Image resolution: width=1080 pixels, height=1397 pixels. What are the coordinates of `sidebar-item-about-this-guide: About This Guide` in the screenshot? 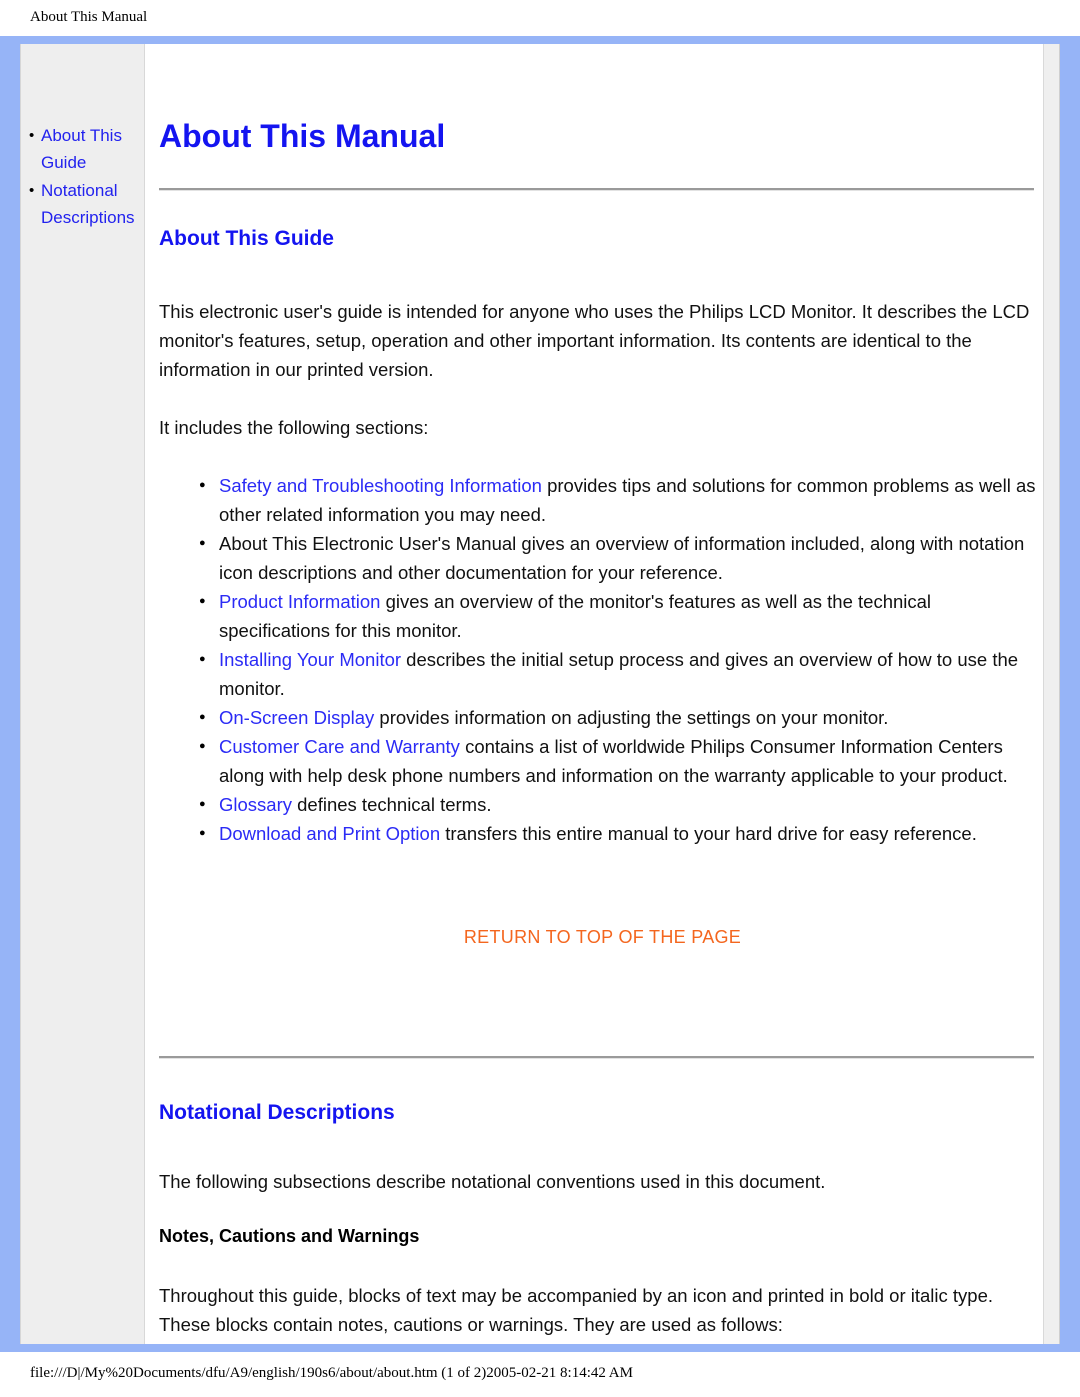 It's located at (84, 149).